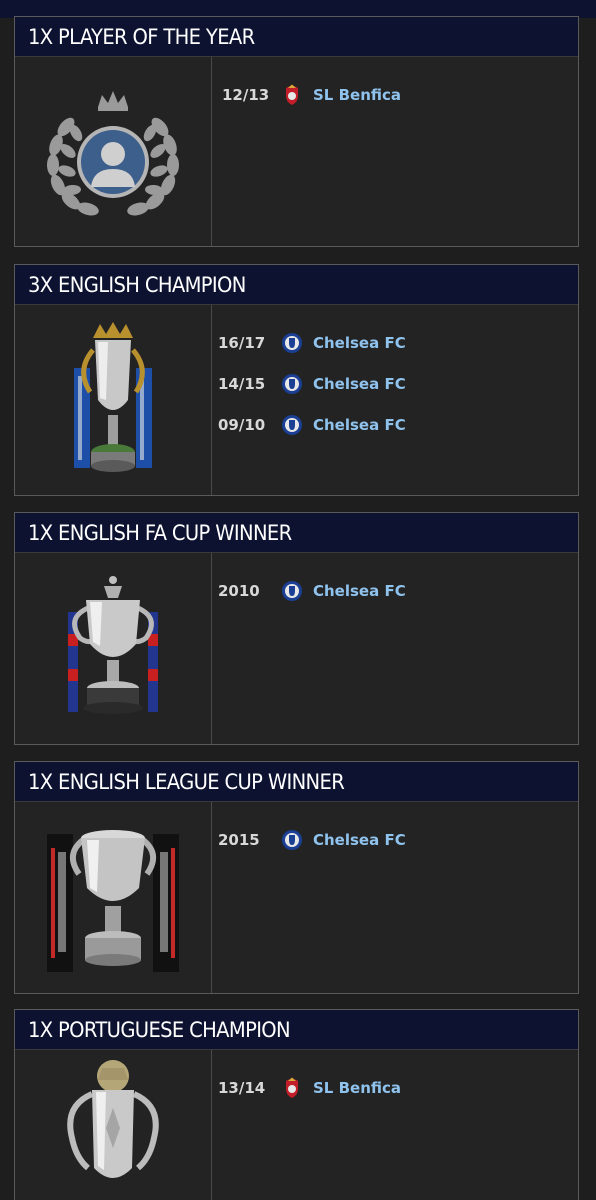  I want to click on award-entries: 2010 Chelsea FC, so click(395, 648).